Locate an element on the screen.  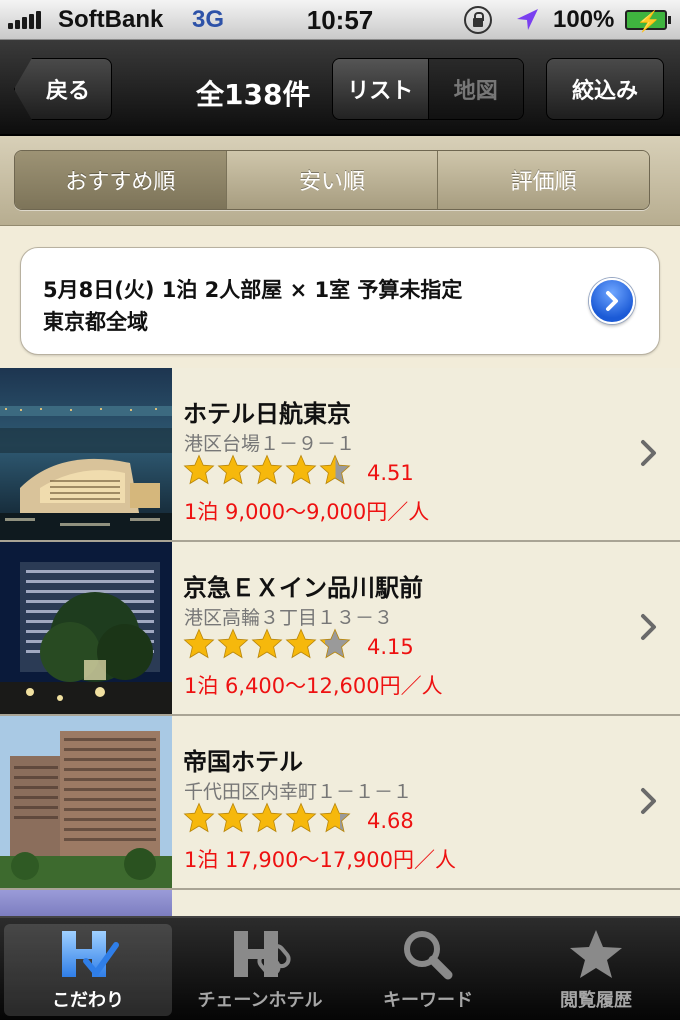
hotel-address: 千代田区内幸町１－１－１ is located at coordinates (298, 792).